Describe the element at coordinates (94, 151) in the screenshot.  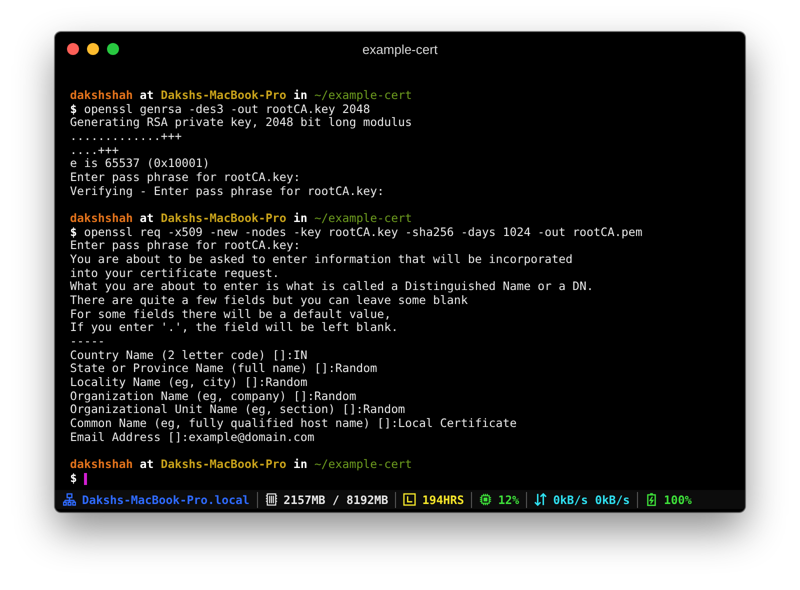
I see `output-text: ....+++` at that location.